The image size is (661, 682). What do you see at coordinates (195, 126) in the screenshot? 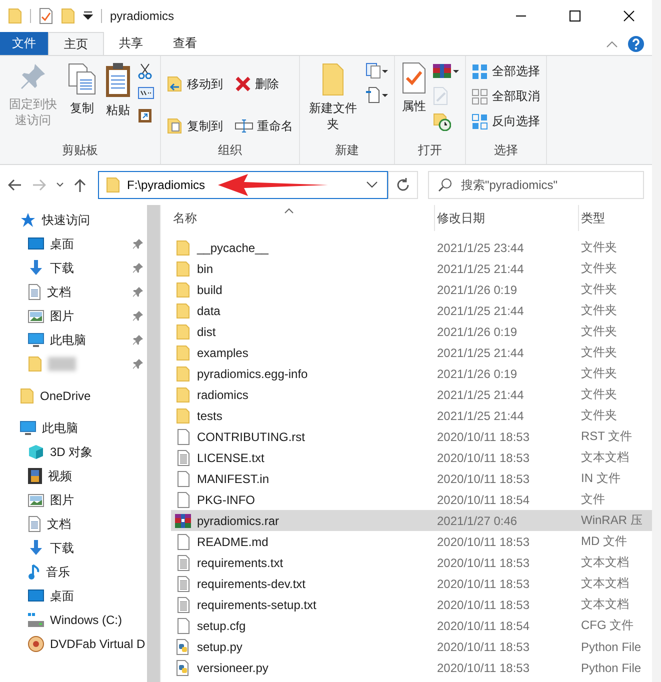
I see `ribbon-button: 复制到` at bounding box center [195, 126].